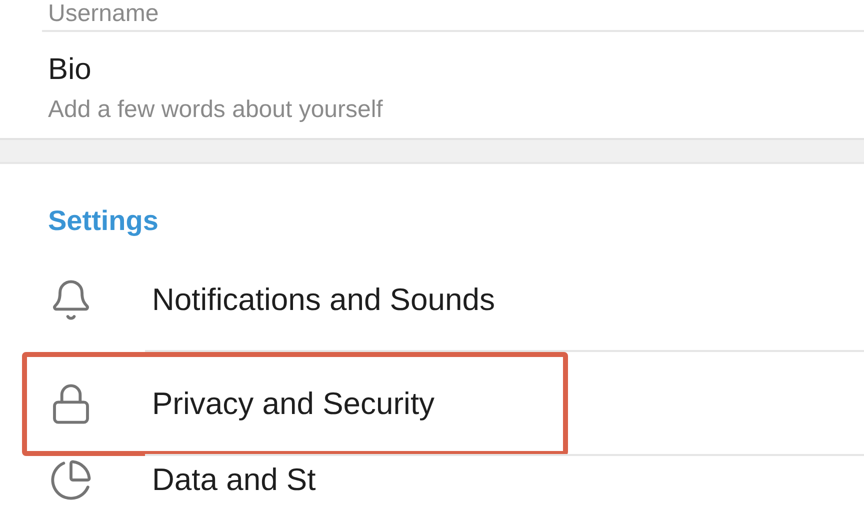 The height and width of the screenshot is (525, 864). I want to click on pie-chart-icon, so click(71, 480).